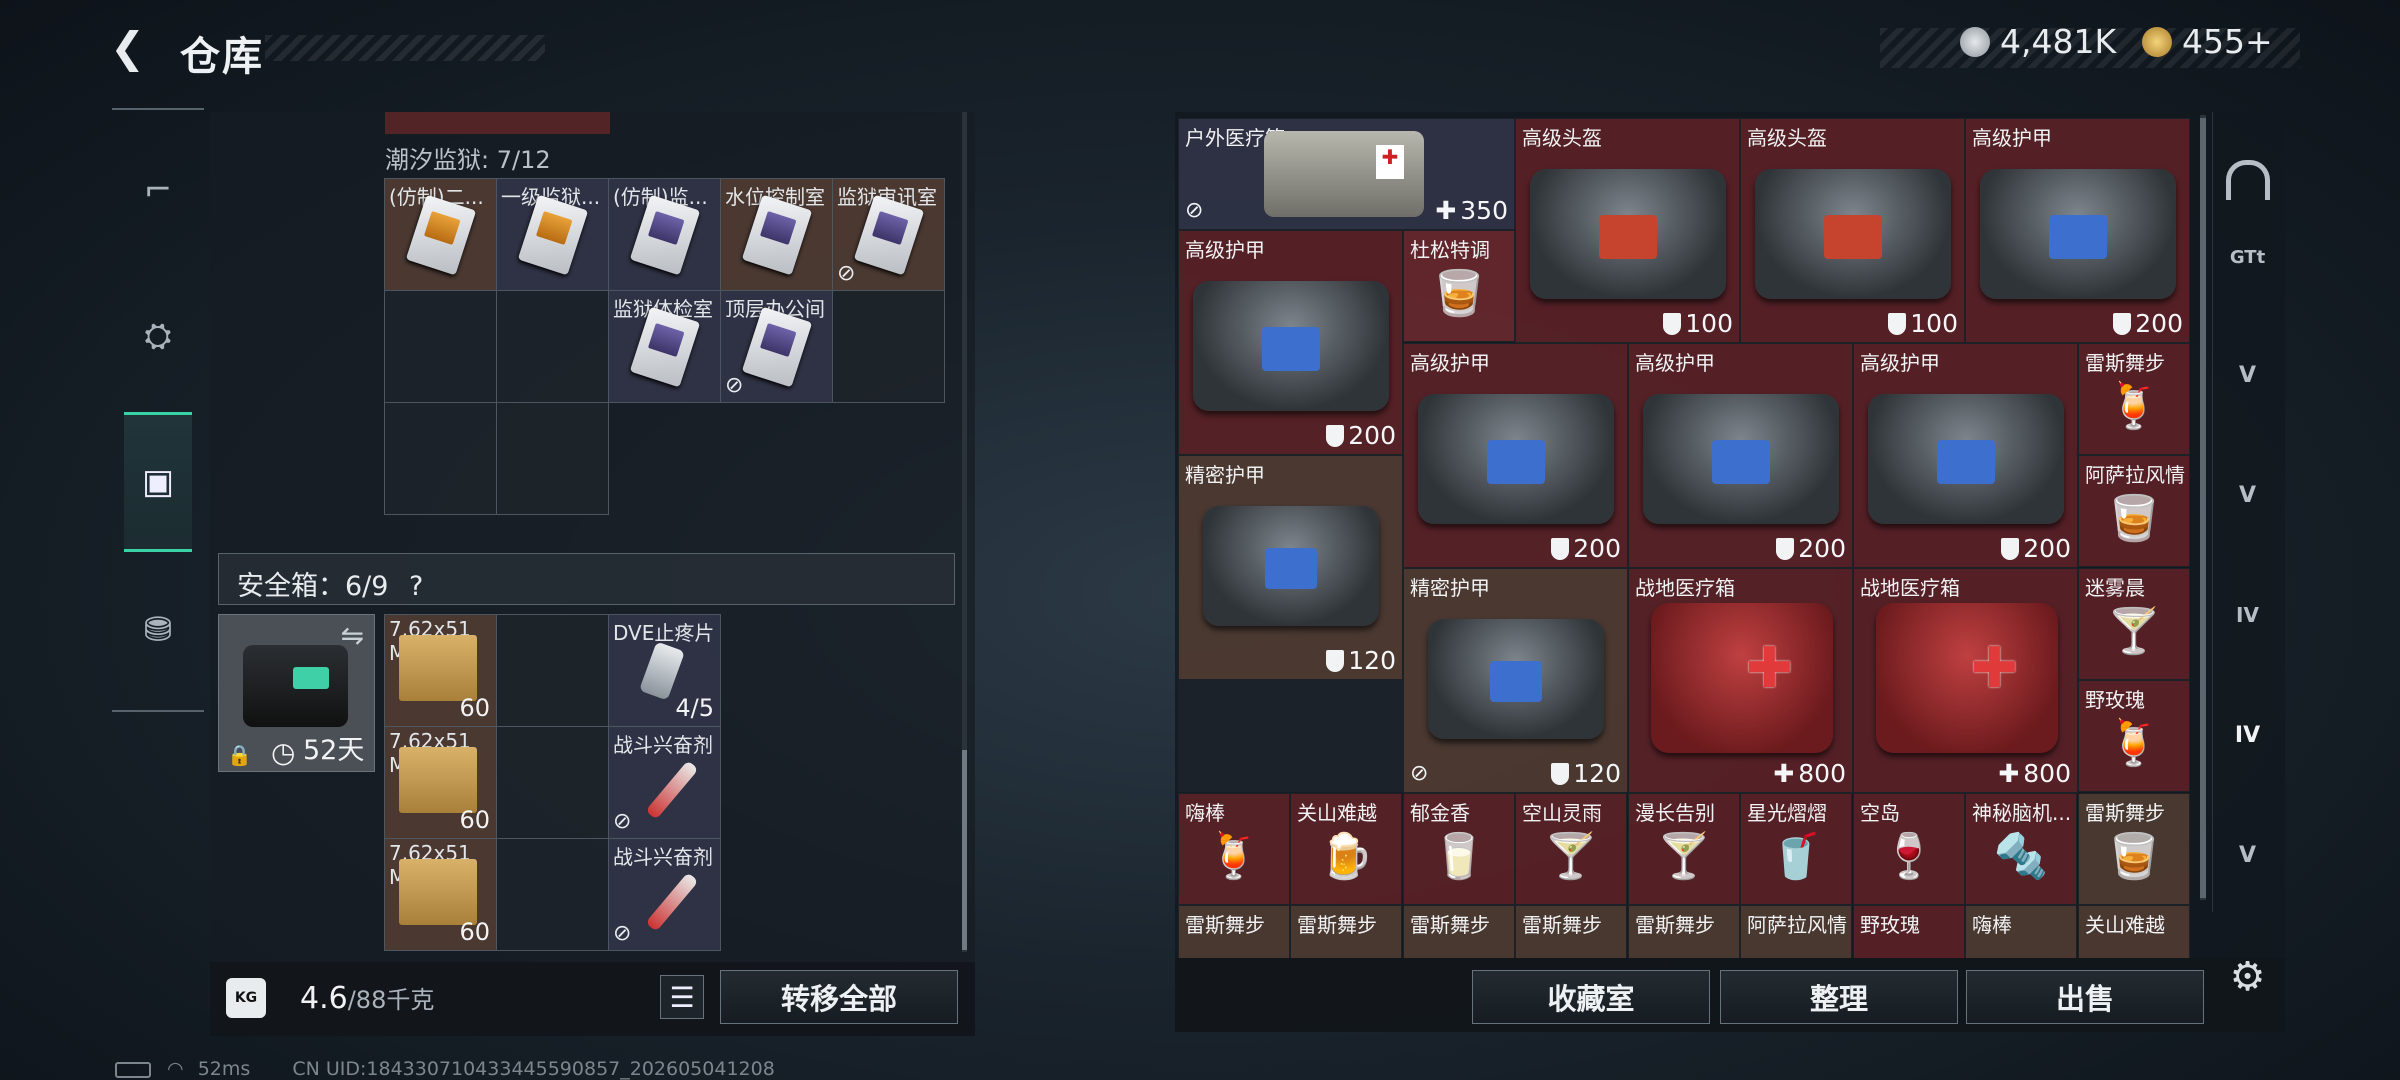  I want to click on keycard-slot: 水位控制室, so click(776, 234).